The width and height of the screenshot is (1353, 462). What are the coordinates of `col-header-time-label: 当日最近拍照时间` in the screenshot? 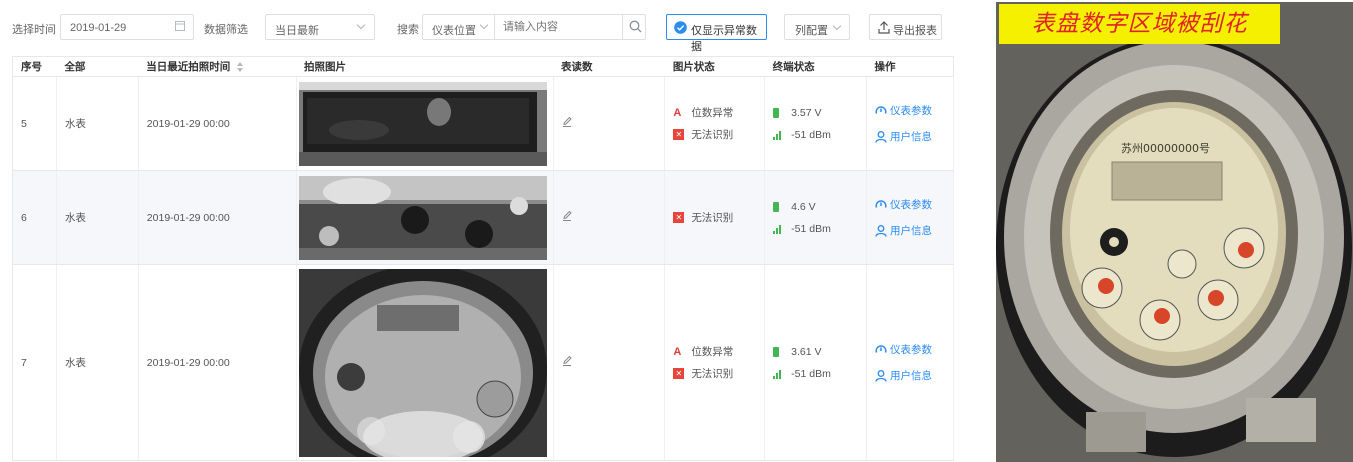 It's located at (188, 67).